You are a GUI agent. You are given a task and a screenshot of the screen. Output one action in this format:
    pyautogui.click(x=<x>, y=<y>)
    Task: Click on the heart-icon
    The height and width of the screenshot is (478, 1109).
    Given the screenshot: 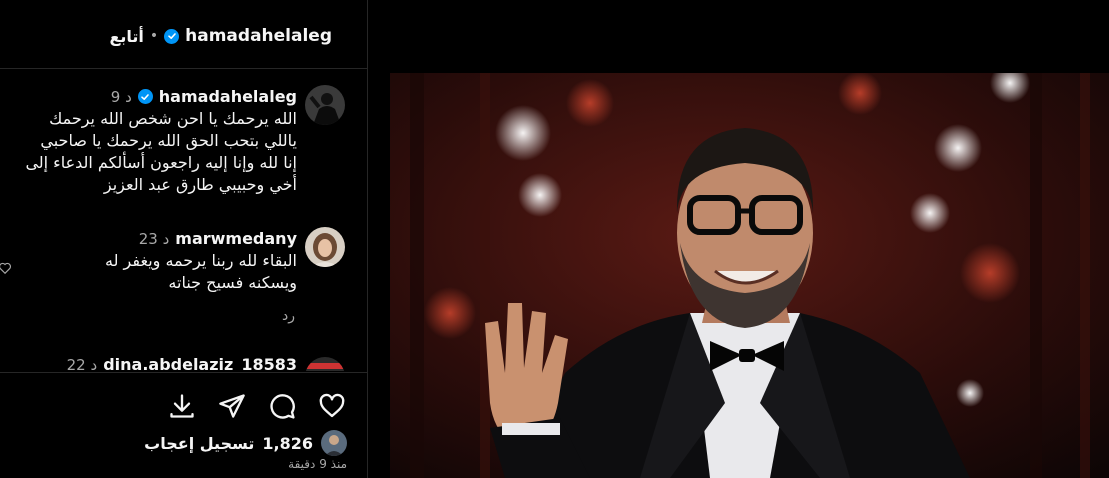 What is the action you would take?
    pyautogui.click(x=332, y=406)
    